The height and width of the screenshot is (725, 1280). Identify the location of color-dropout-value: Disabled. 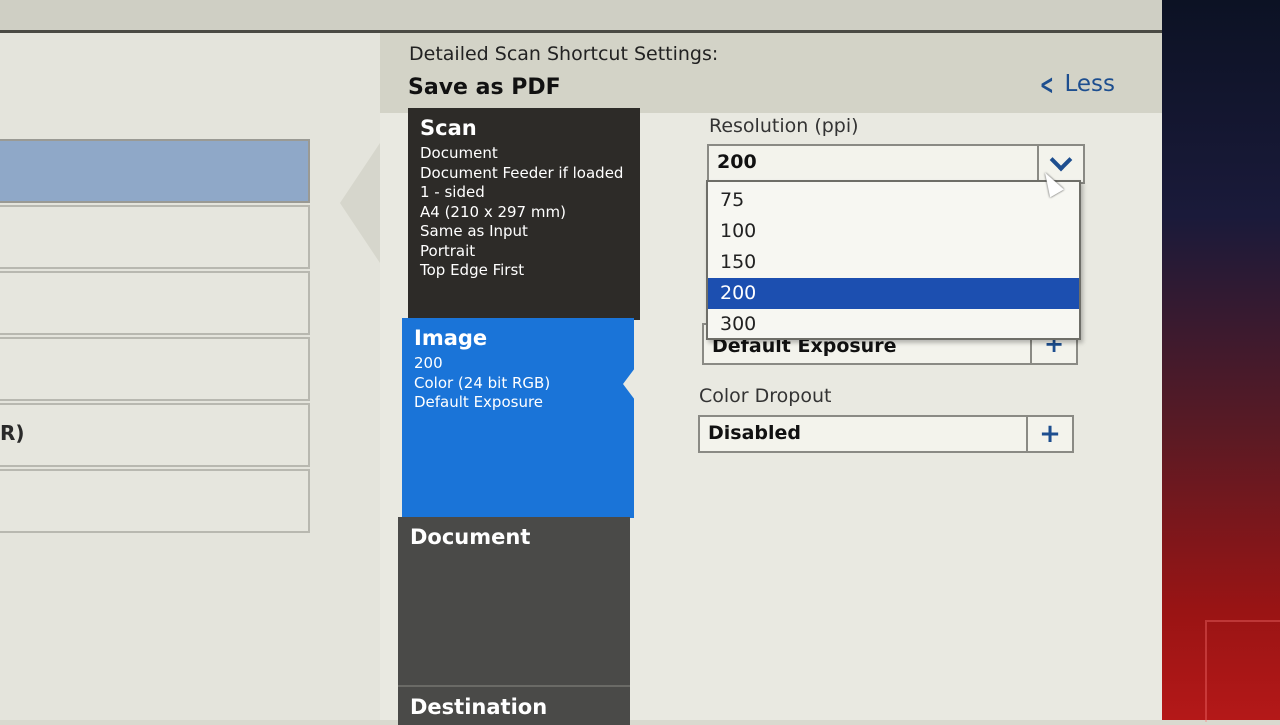
(755, 433).